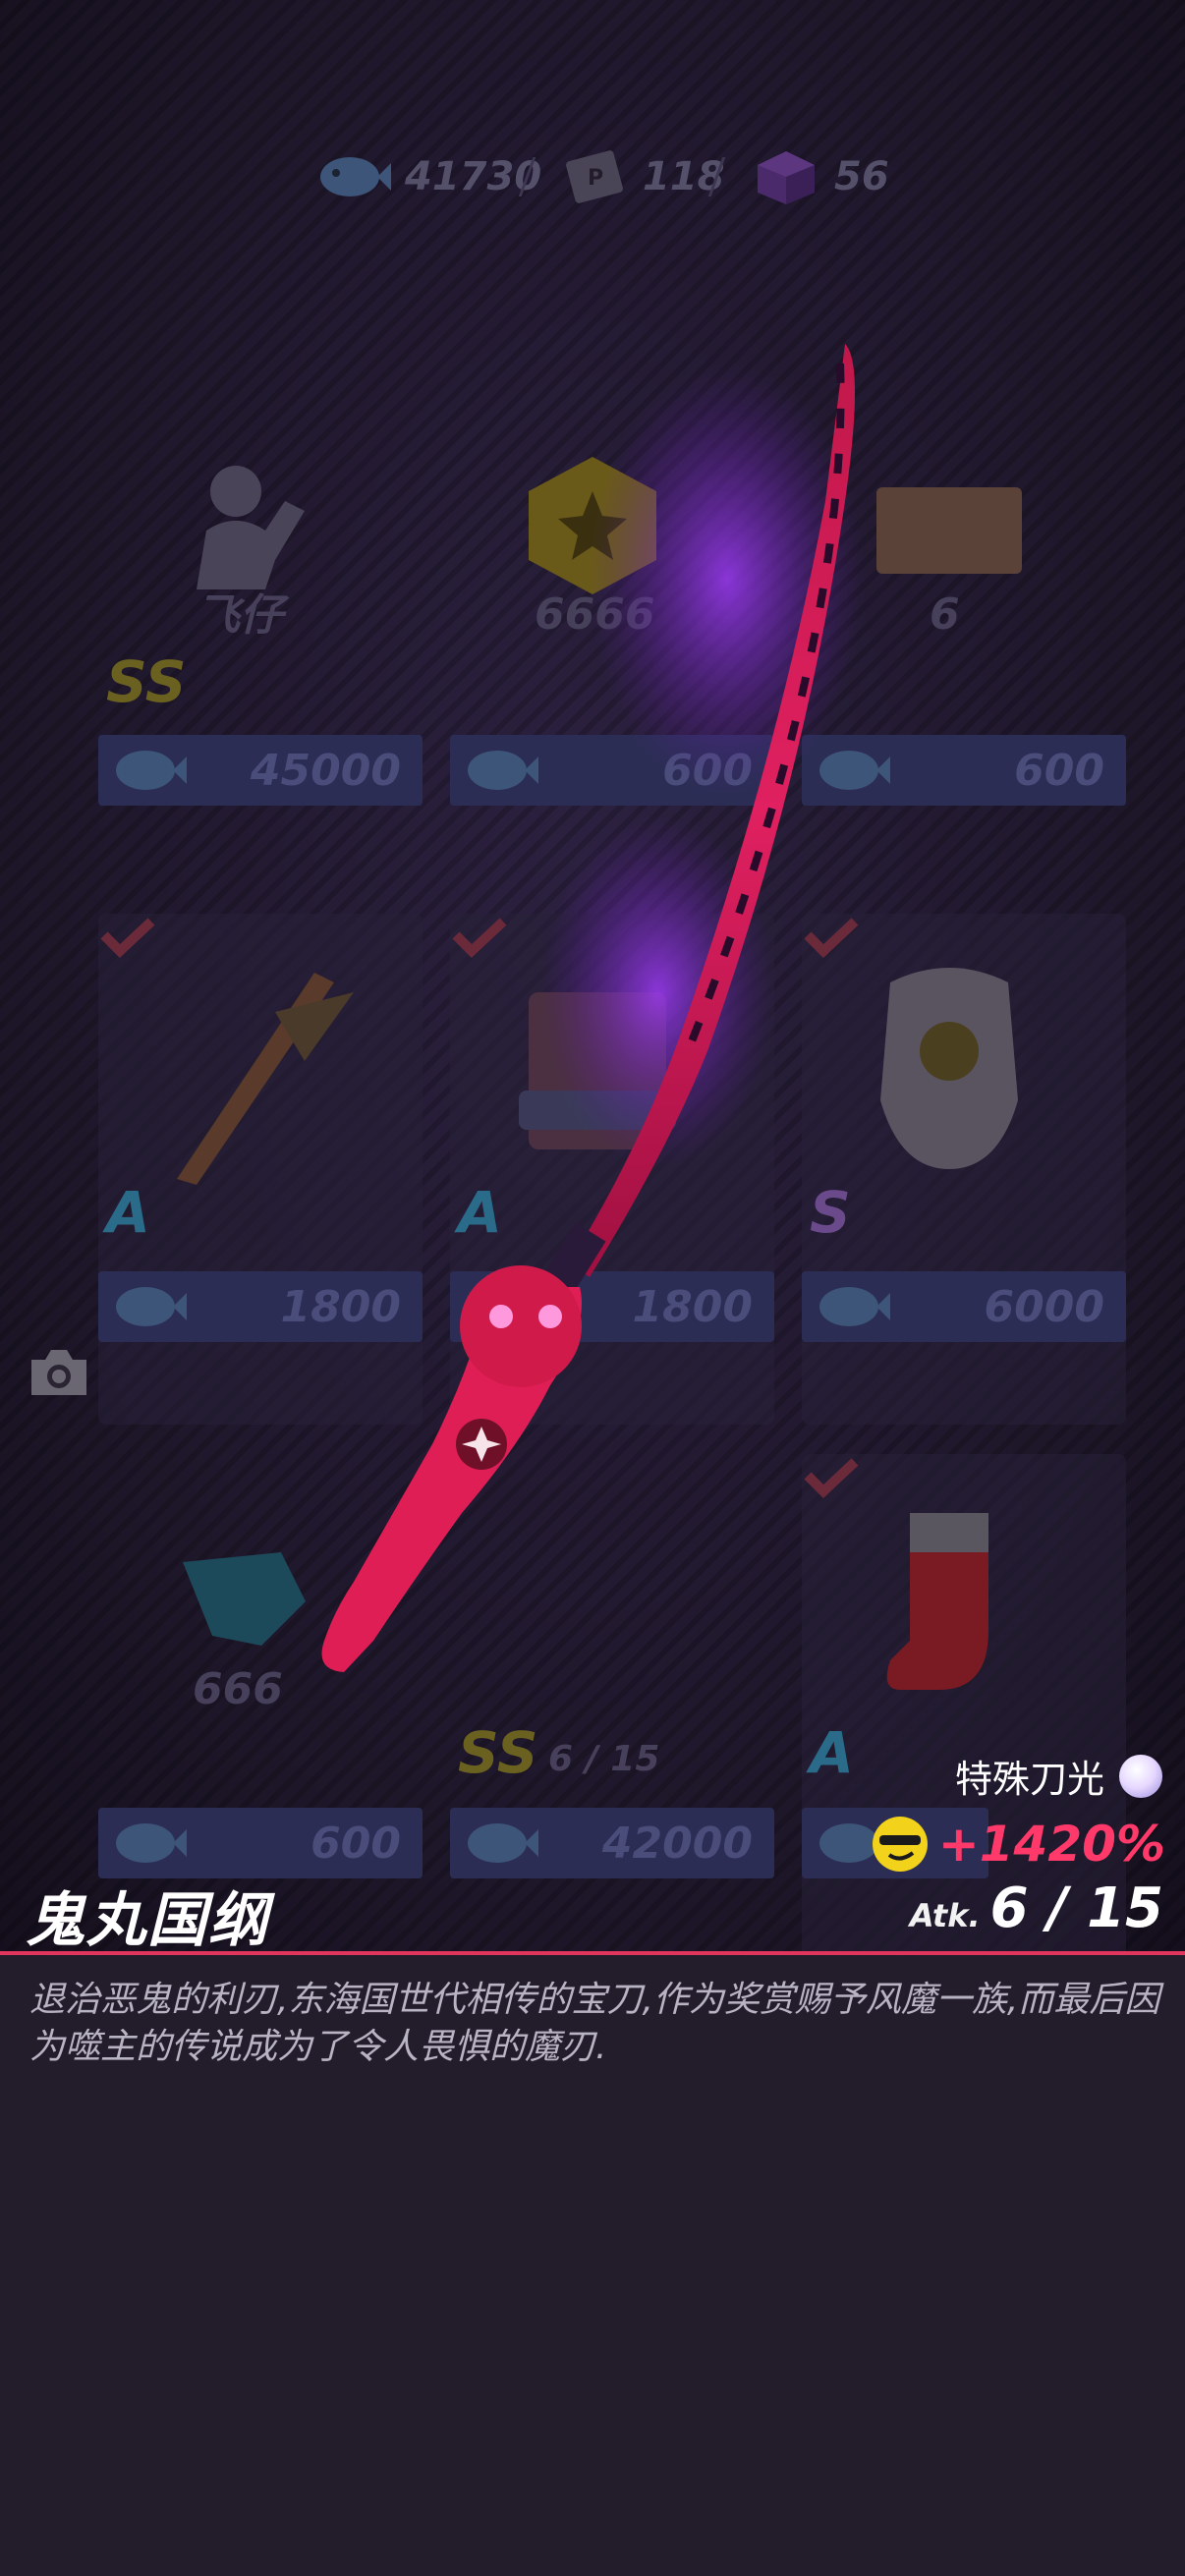 This screenshot has height=2576, width=1185. Describe the element at coordinates (945, 614) in the screenshot. I see `item-label: 6` at that location.